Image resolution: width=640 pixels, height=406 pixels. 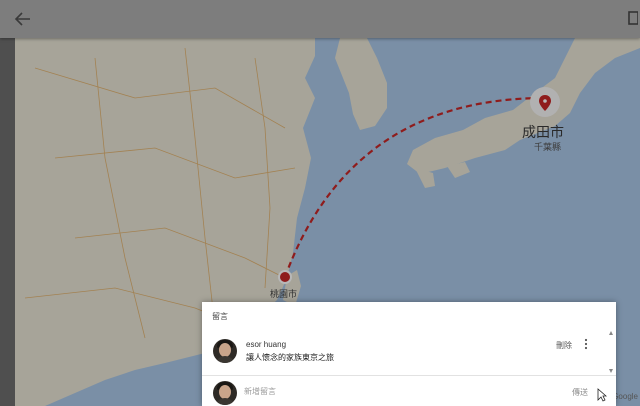 I want to click on origin-marker, so click(x=285, y=277).